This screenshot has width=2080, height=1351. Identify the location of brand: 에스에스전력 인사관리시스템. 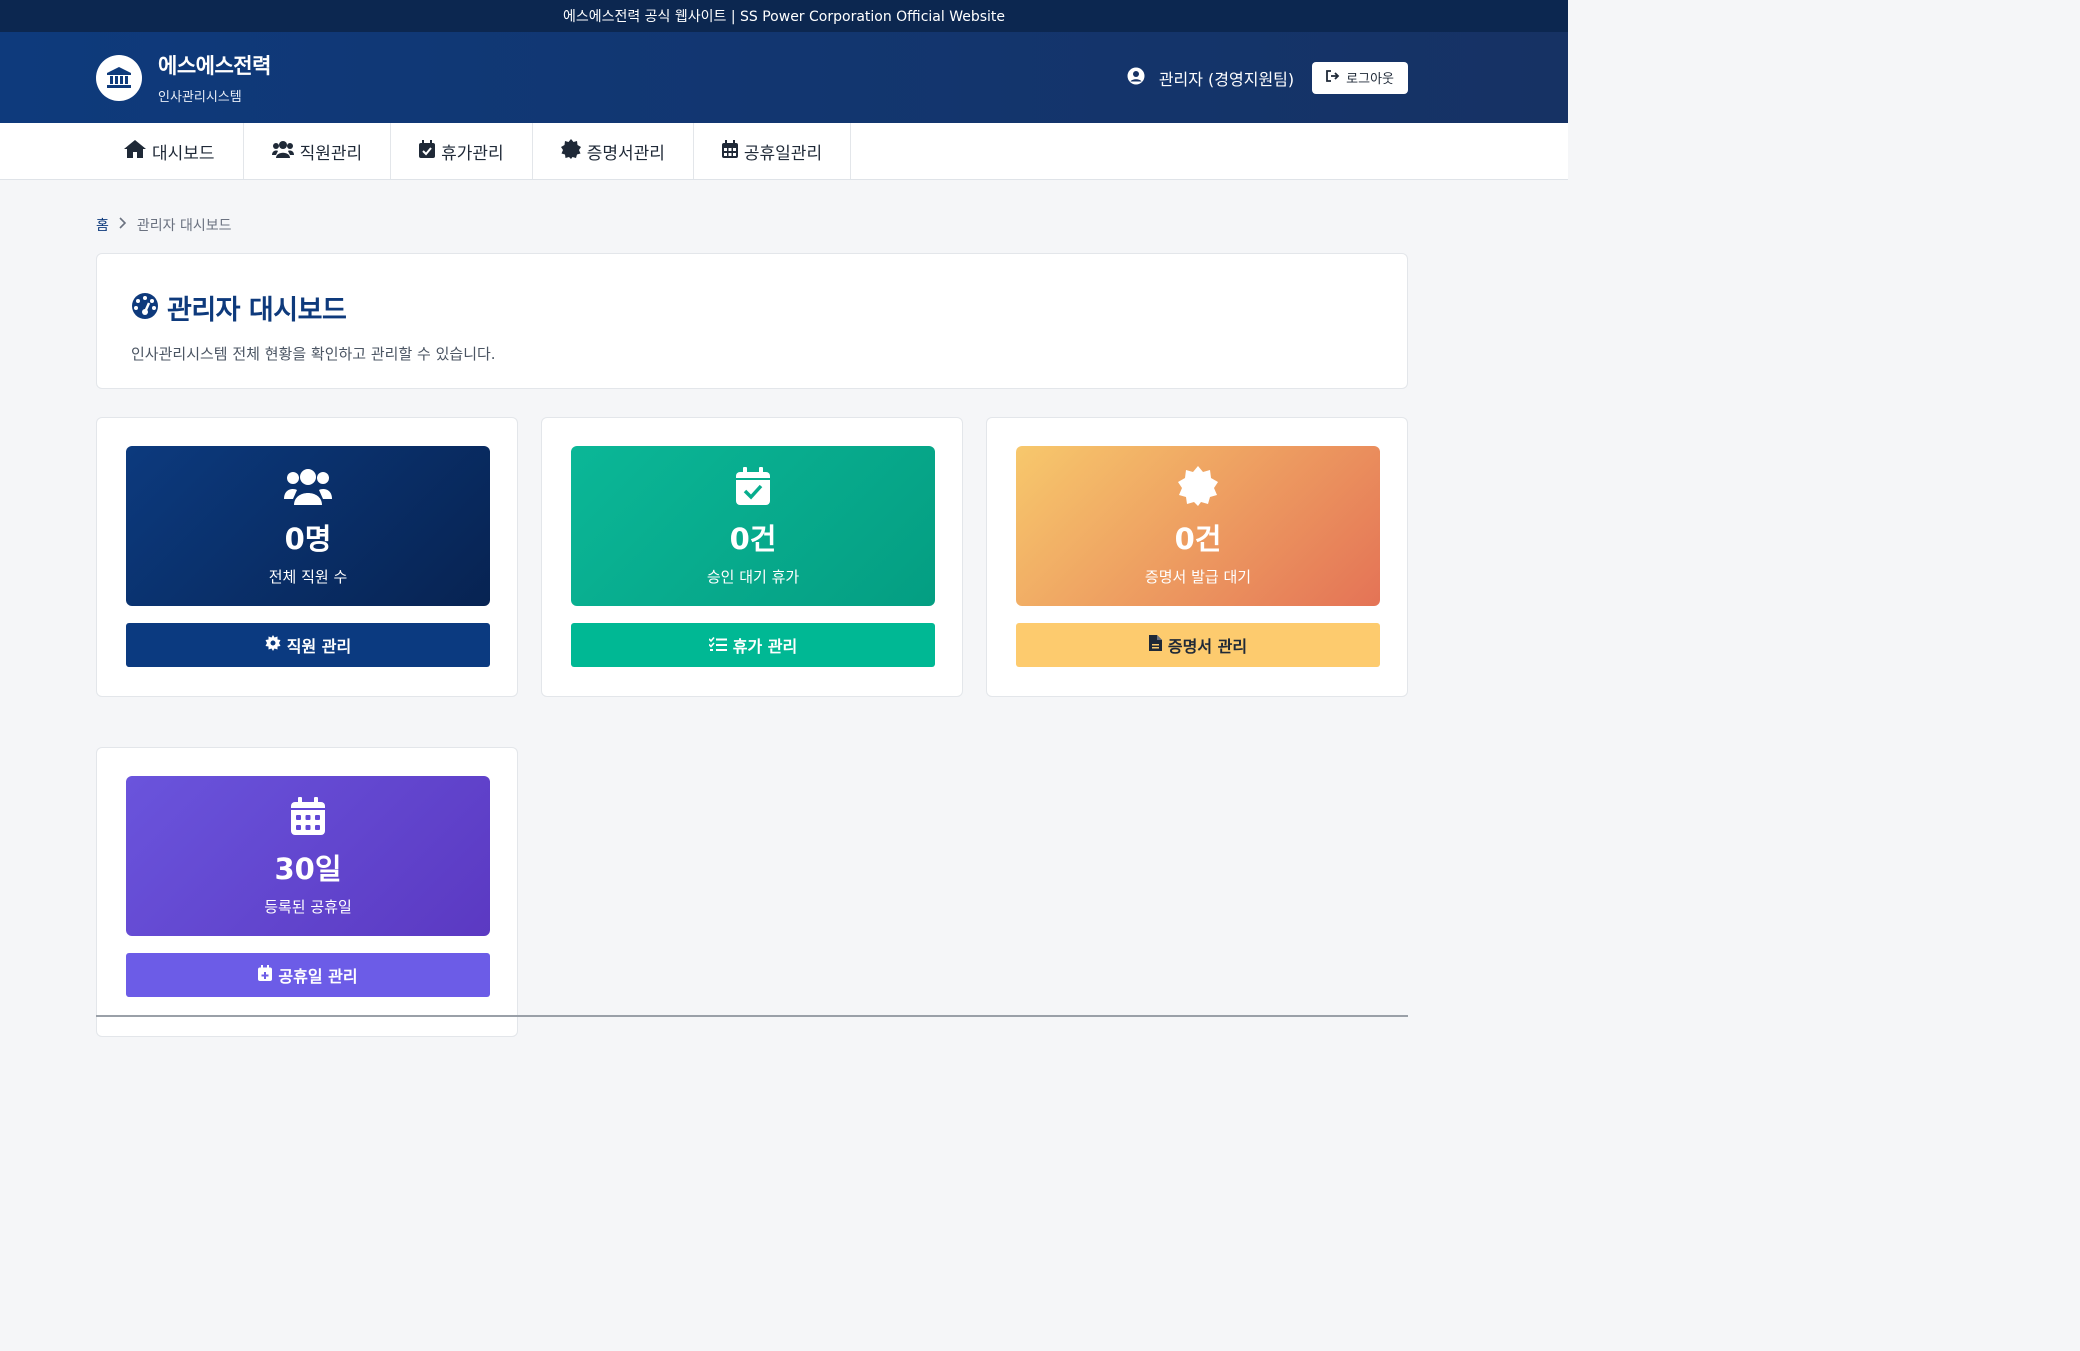
(183, 77).